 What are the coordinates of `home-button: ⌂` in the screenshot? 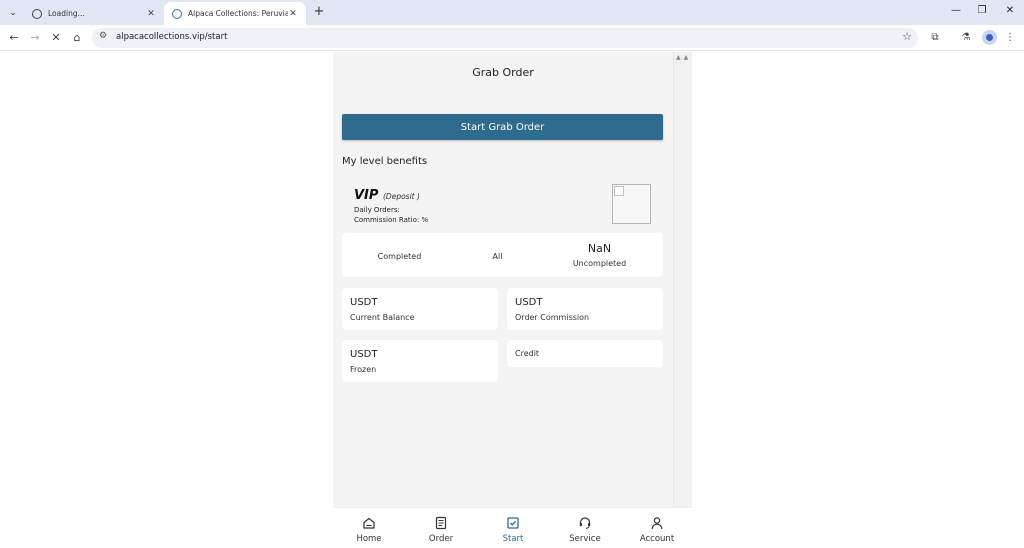 It's located at (77, 38).